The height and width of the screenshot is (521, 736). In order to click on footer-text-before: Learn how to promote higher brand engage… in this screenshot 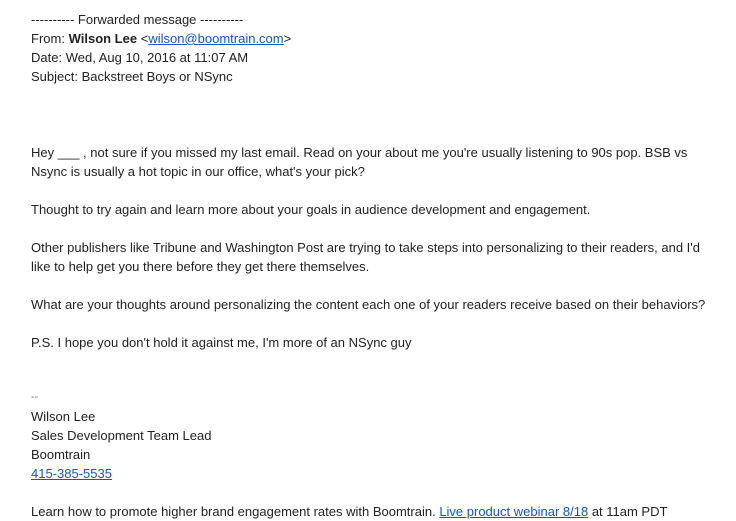, I will do `click(233, 511)`.